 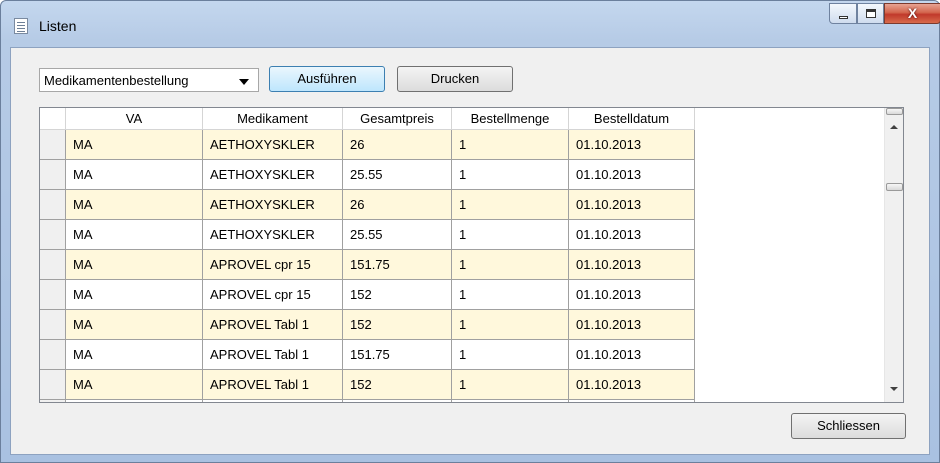 I want to click on close-window-button: X, so click(x=912, y=13).